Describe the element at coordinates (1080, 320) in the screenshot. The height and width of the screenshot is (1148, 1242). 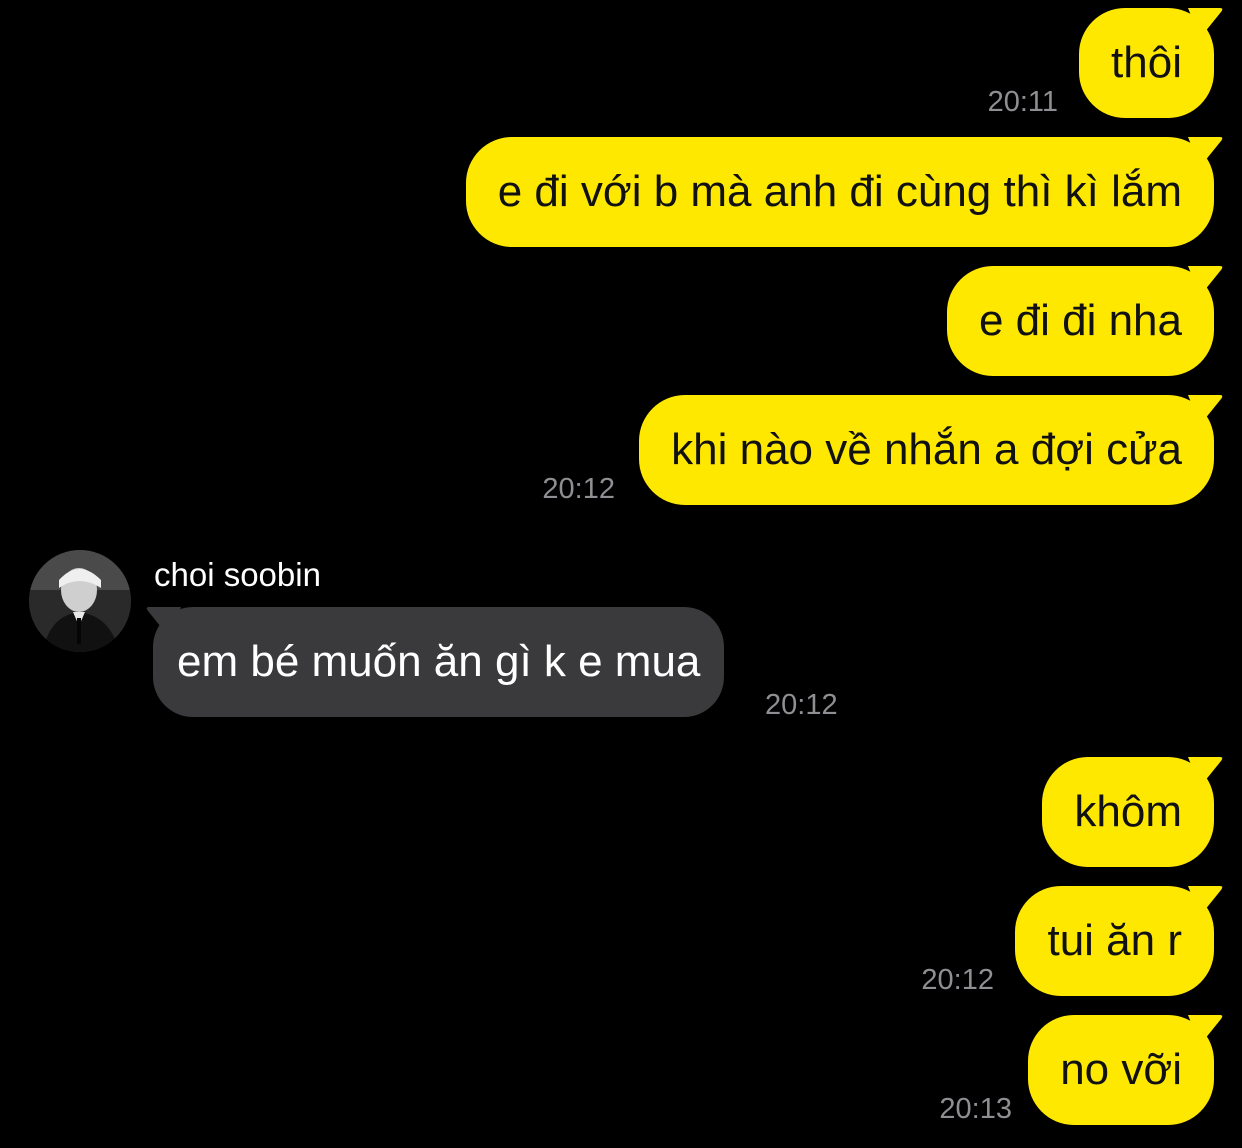
I see `message-text: e đi đi nha` at that location.